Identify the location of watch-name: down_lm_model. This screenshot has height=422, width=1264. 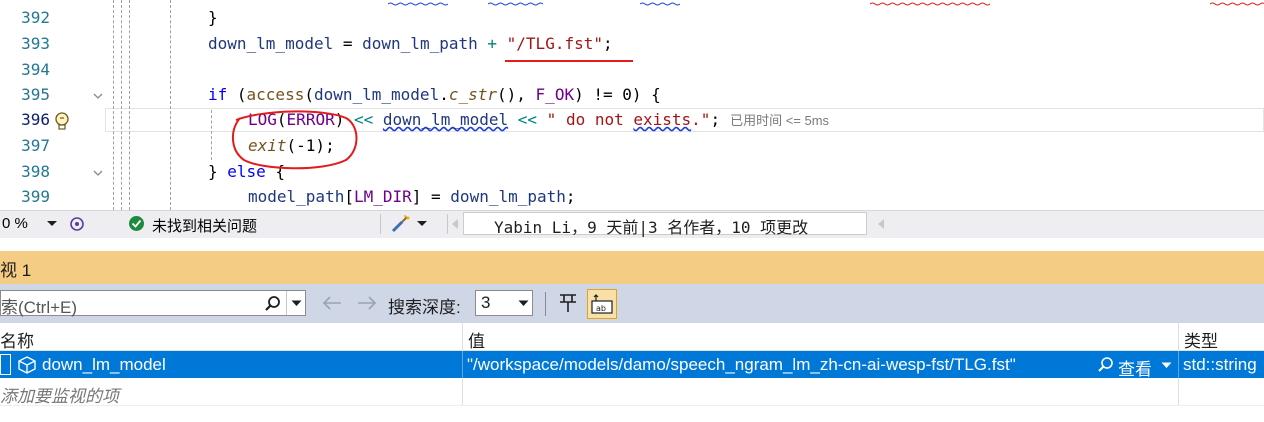
(104, 365).